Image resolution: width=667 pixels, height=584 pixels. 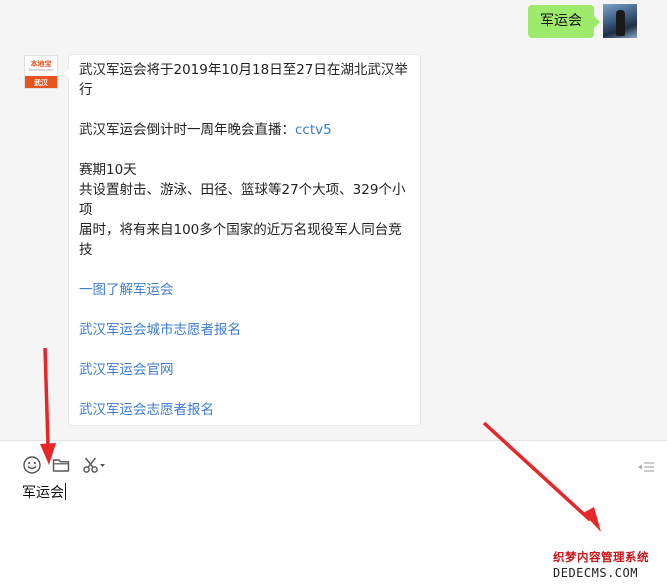 What do you see at coordinates (244, 410) in the screenshot?
I see `link-volunteer-signup: 武汉军运会志愿者报名` at bounding box center [244, 410].